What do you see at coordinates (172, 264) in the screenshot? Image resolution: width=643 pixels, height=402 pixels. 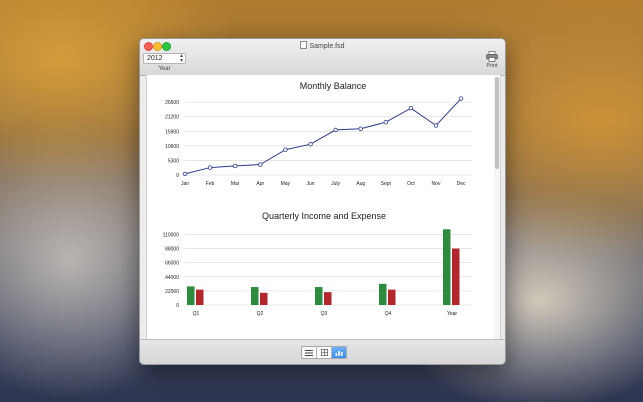 I see `y-tick-label: 66000` at bounding box center [172, 264].